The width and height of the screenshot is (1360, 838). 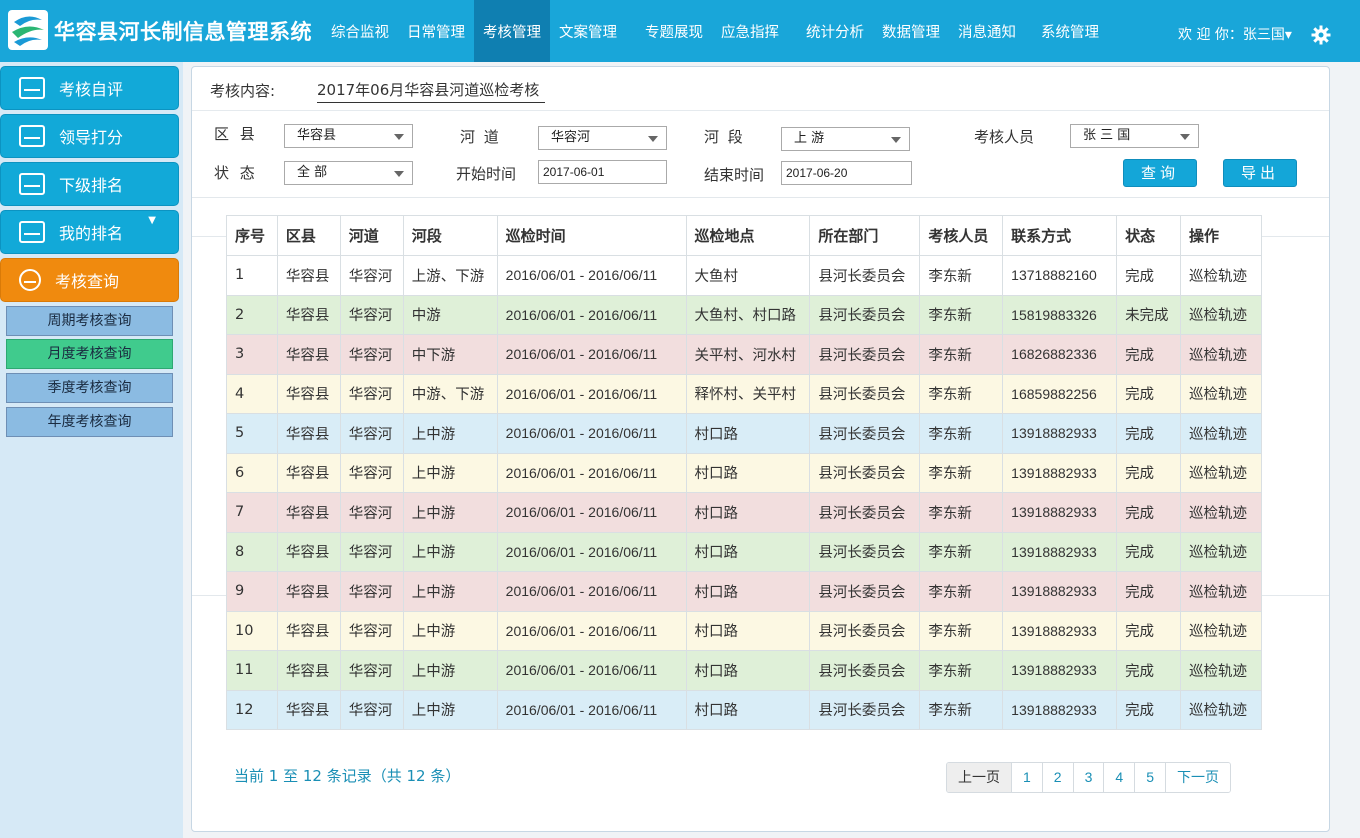 What do you see at coordinates (961, 235) in the screenshot?
I see `header-inspector: 考核人员` at bounding box center [961, 235].